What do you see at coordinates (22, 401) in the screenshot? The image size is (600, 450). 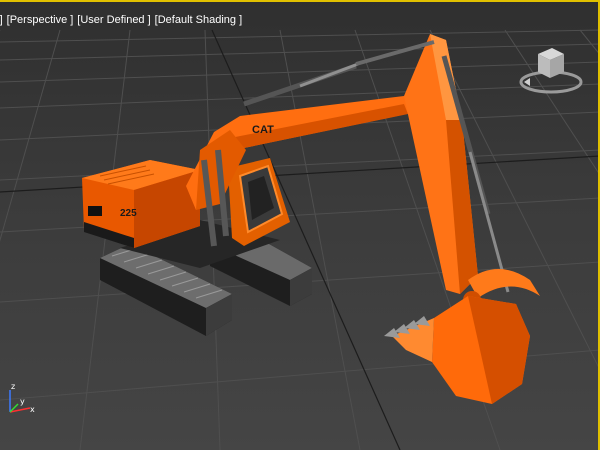 I see `axis-y-label: y` at bounding box center [22, 401].